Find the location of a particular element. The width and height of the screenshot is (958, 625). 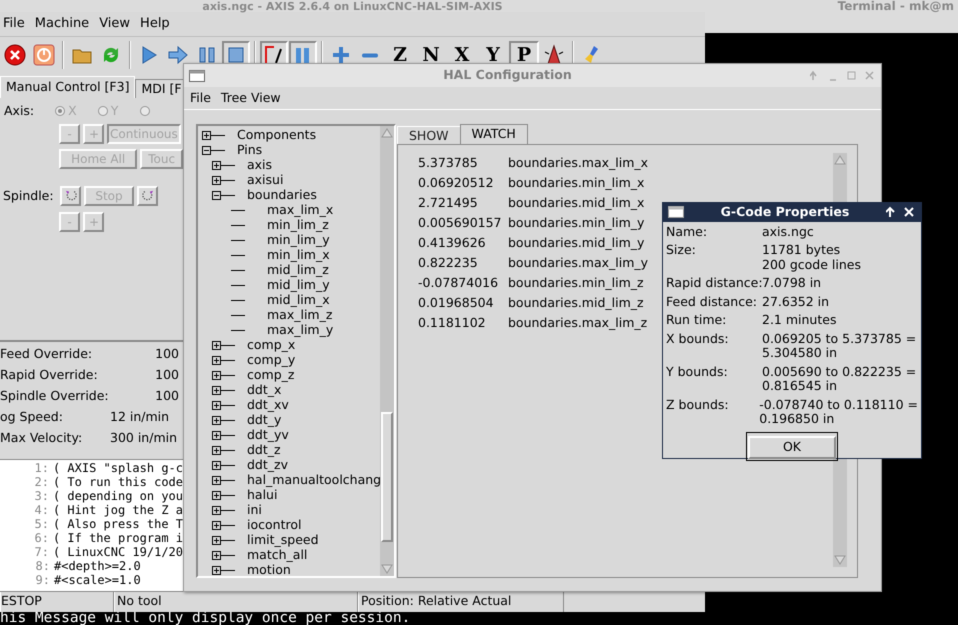

menu-item: View is located at coordinates (114, 24).